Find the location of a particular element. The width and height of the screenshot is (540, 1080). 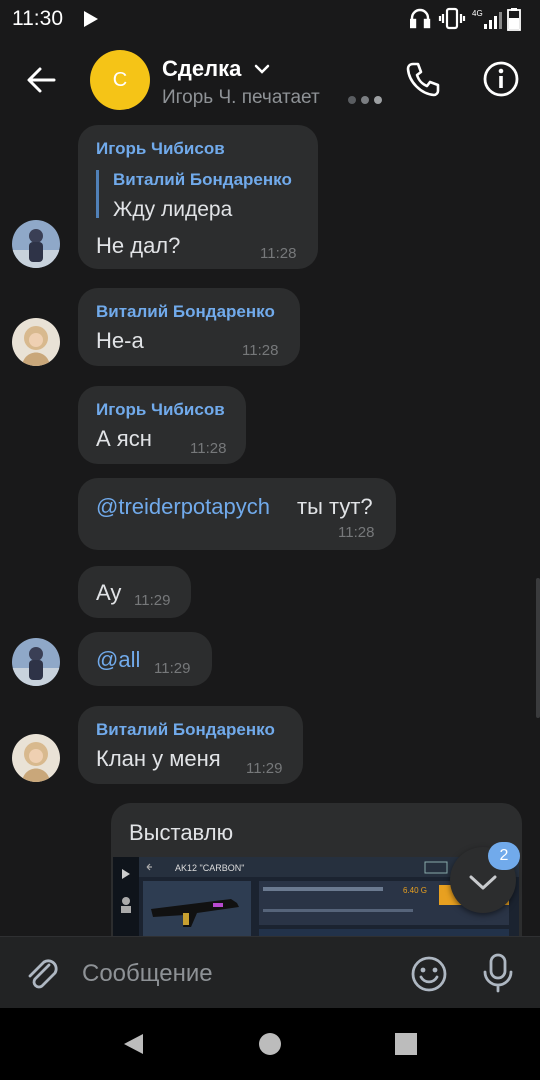

reply-quote: Виталий Бондаренко Жду лидера is located at coordinates (194, 195).